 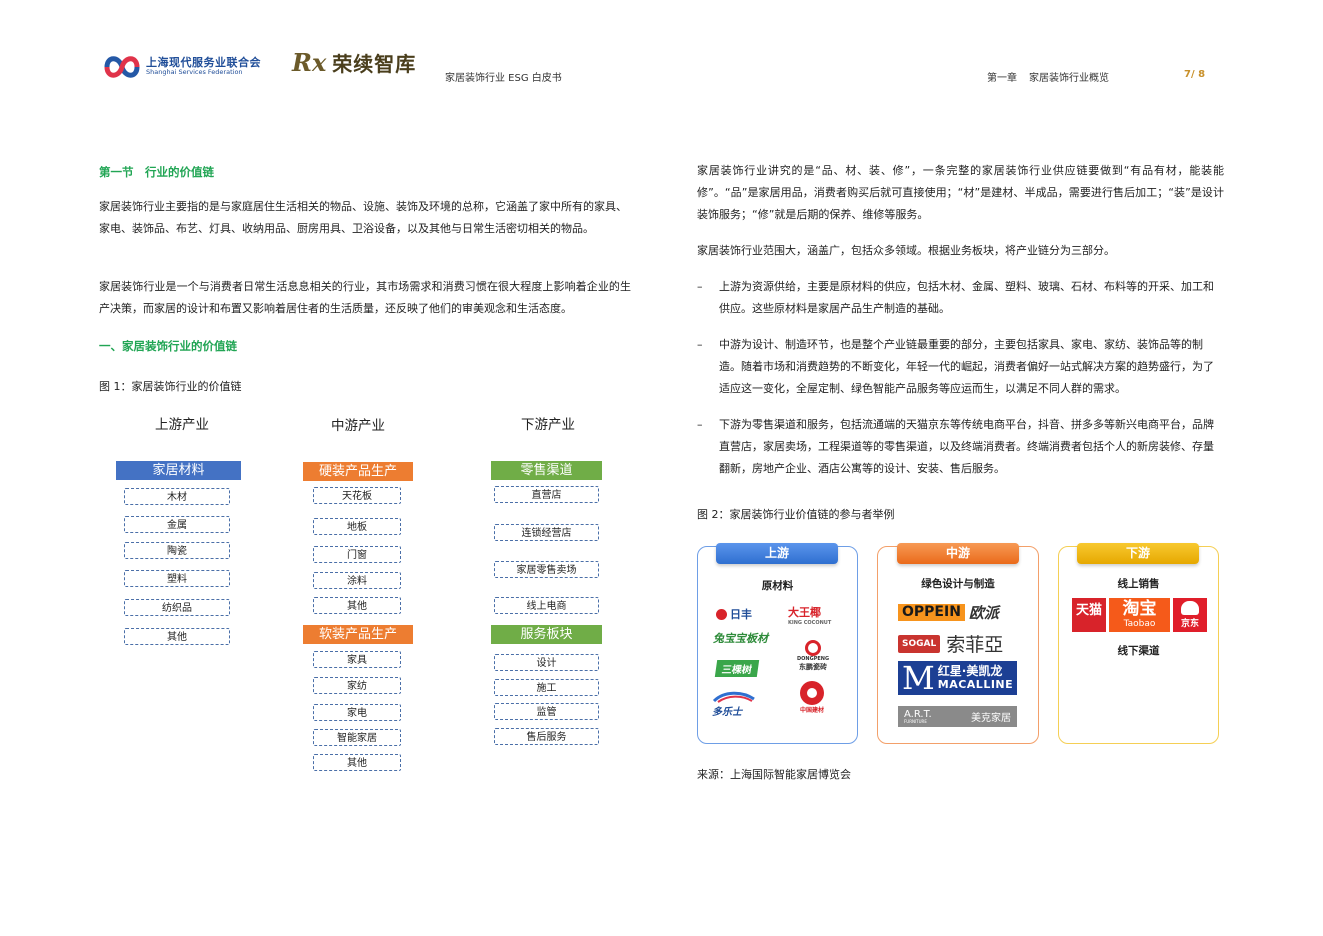 I want to click on upstream-item: 塑料, so click(x=177, y=578).